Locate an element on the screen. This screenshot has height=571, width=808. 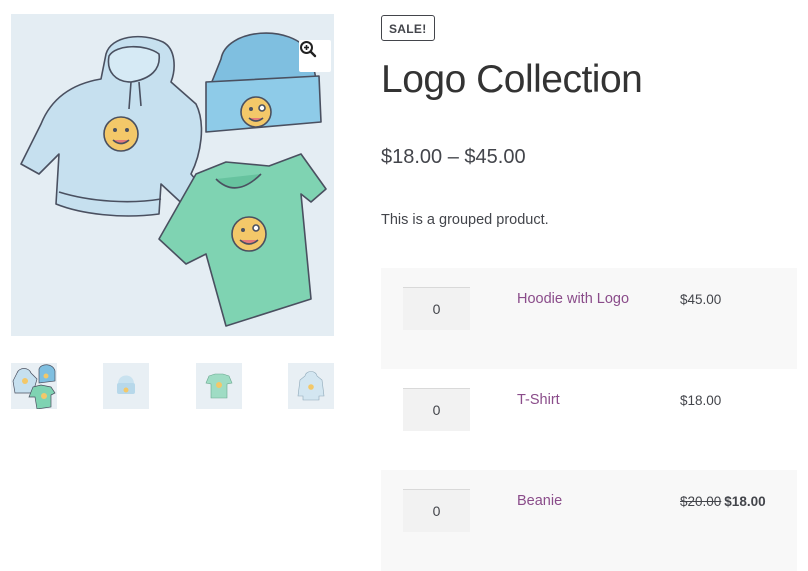
hoodie-thumbnail is located at coordinates (311, 386).